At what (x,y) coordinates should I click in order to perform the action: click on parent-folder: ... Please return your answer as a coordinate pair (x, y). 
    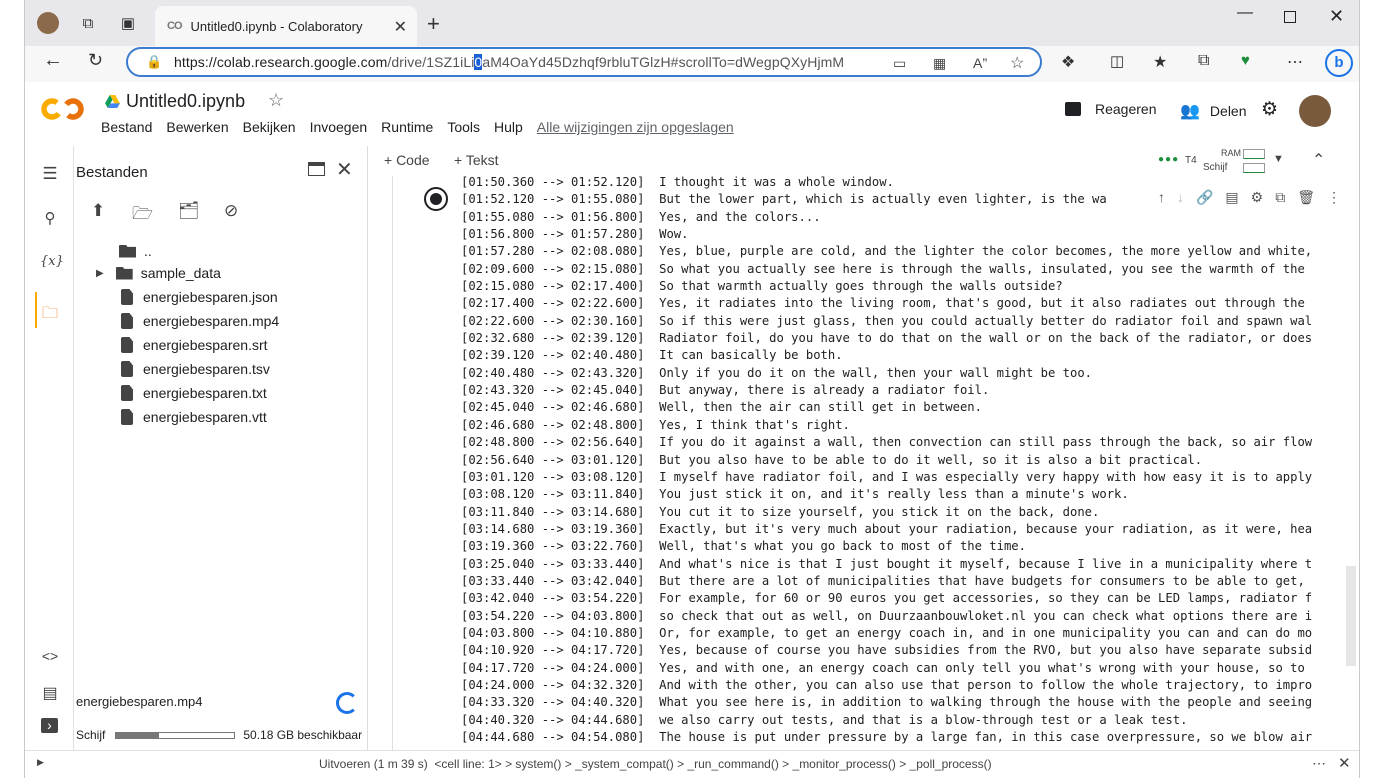
    Looking at the image, I should click on (135, 251).